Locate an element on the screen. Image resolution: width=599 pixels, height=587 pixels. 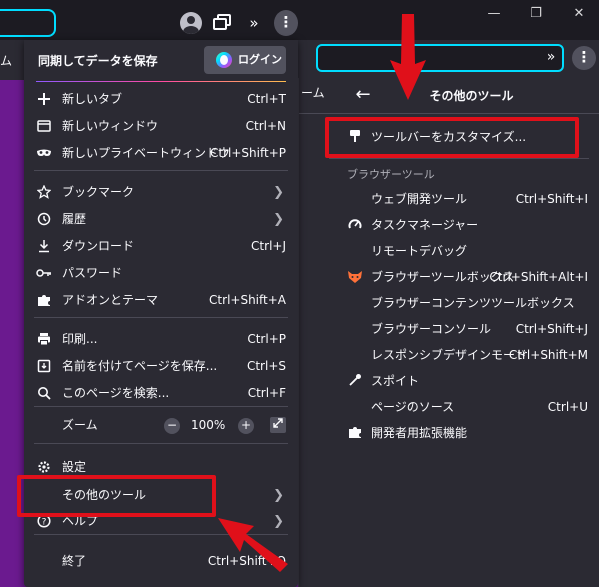
printer-icon is located at coordinates (44, 340).